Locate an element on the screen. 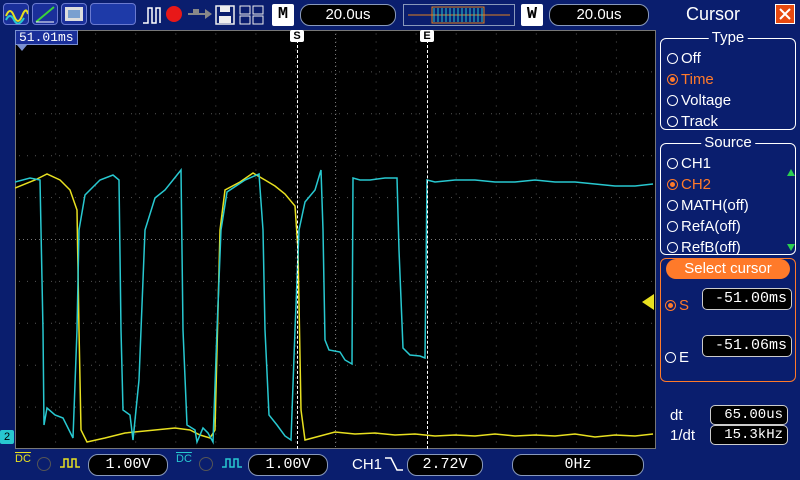 This screenshot has width=800, height=480. scroll-up-icon is located at coordinates (791, 172).